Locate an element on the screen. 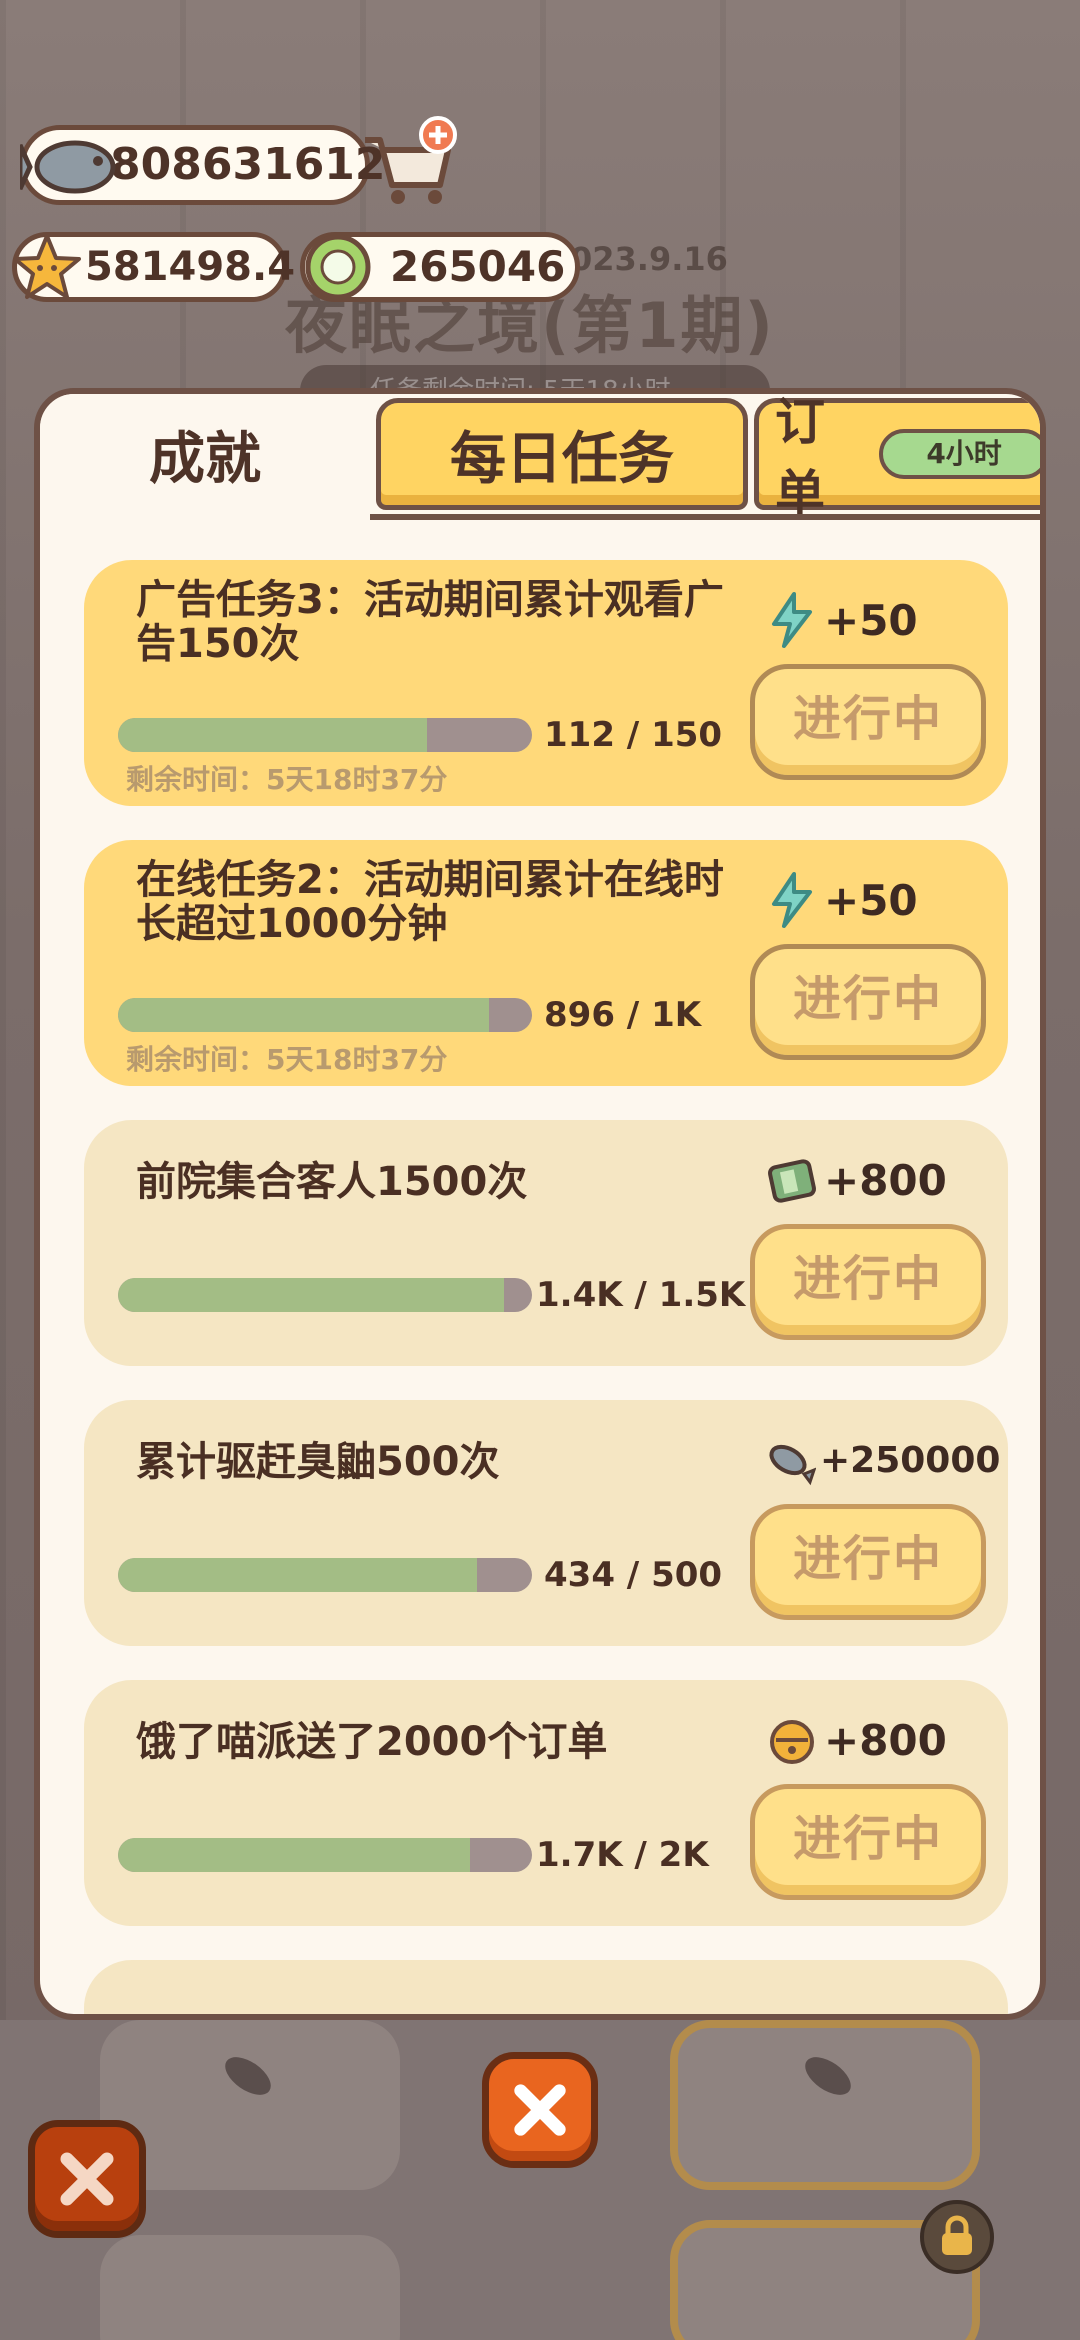  star-icon is located at coordinates (47, 266).